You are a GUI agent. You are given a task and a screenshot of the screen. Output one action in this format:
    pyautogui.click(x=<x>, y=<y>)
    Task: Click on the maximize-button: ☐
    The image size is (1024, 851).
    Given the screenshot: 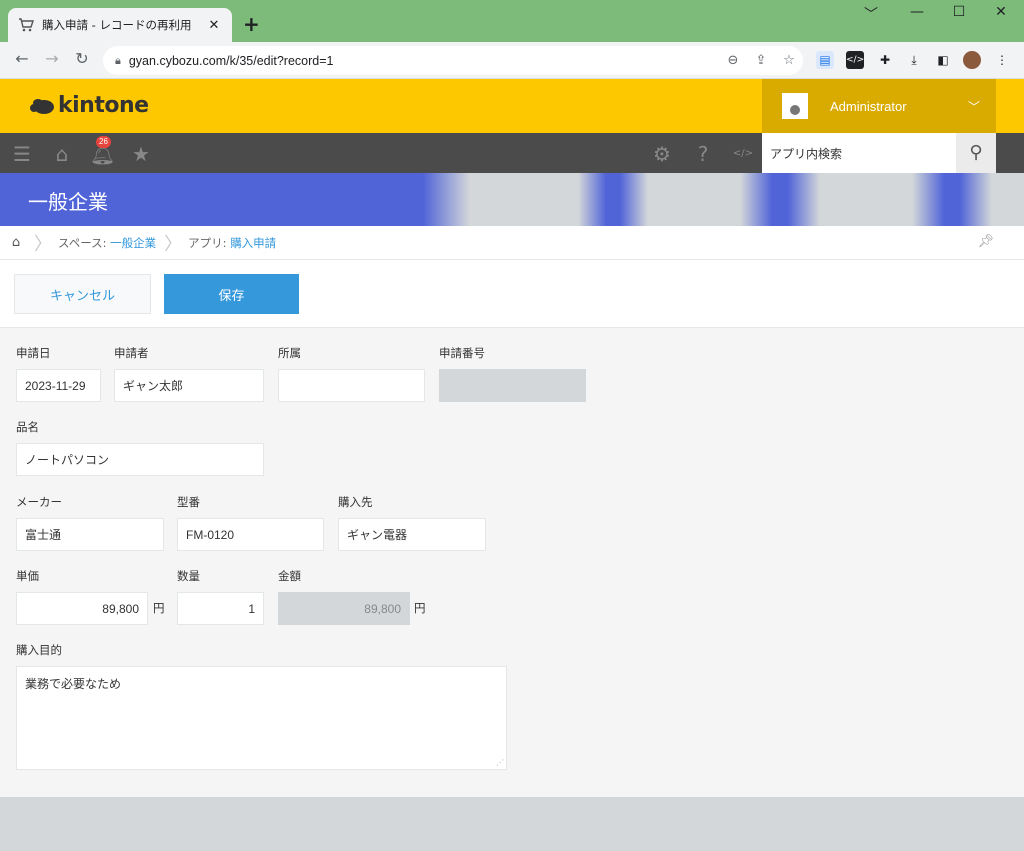 What is the action you would take?
    pyautogui.click(x=959, y=12)
    